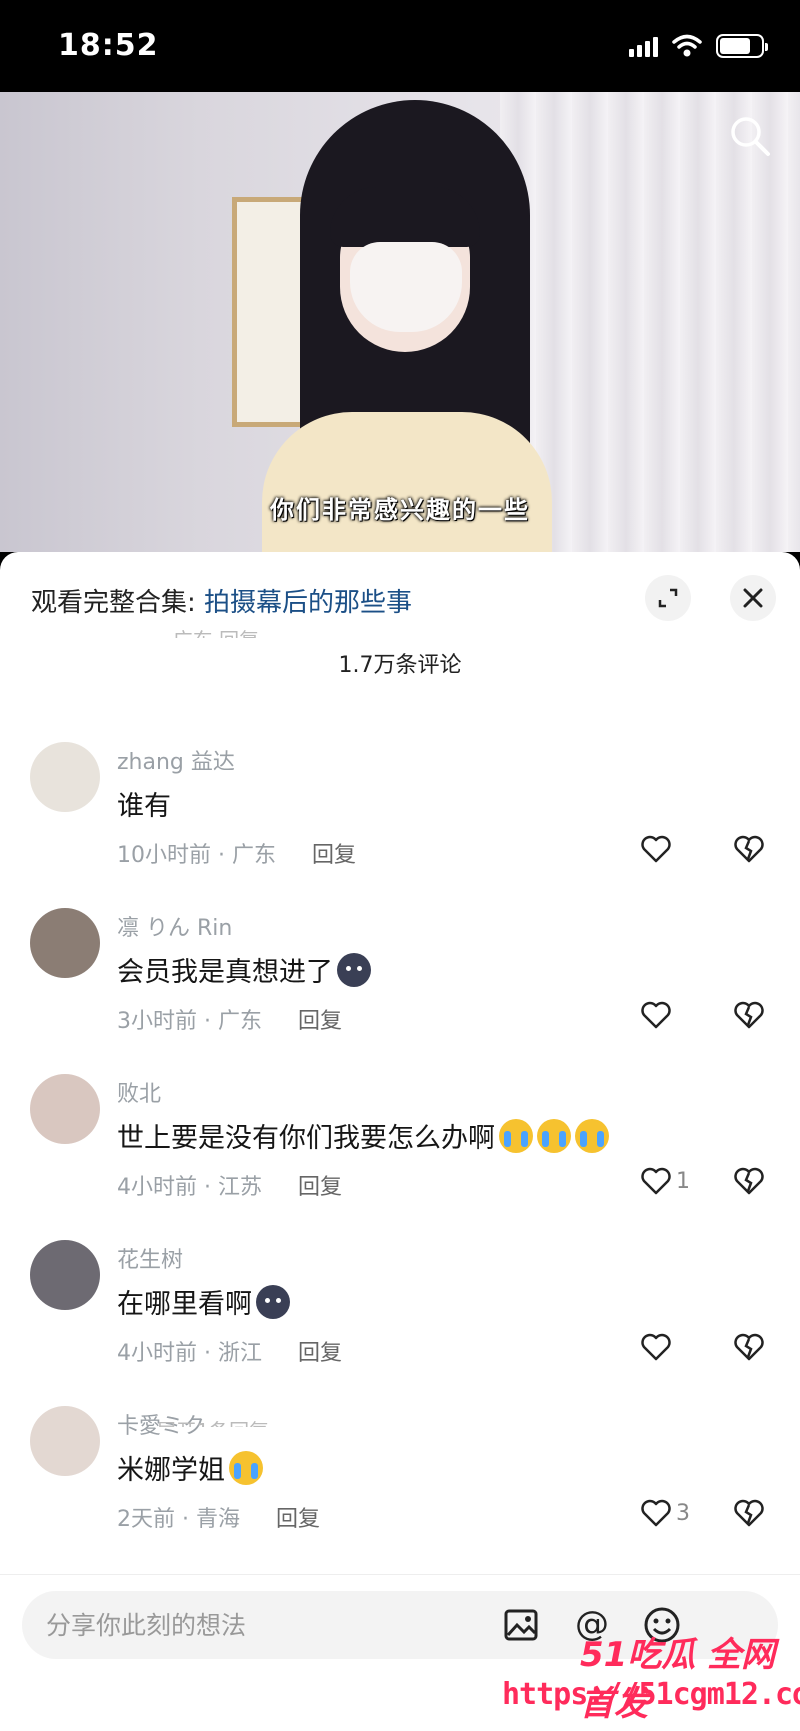  I want to click on comment-item: 卡愛ミク 米娜学姐 2天前 · 青海 回复 3, so click(400, 1479).